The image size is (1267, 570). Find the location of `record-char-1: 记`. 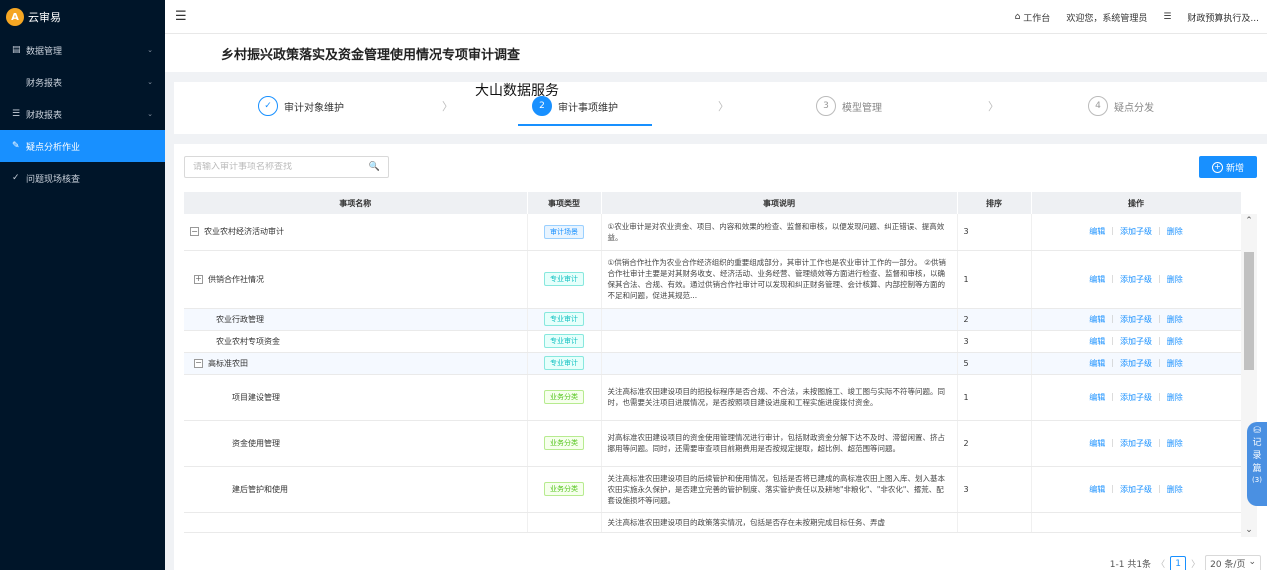

record-char-1: 记 is located at coordinates (1257, 443).